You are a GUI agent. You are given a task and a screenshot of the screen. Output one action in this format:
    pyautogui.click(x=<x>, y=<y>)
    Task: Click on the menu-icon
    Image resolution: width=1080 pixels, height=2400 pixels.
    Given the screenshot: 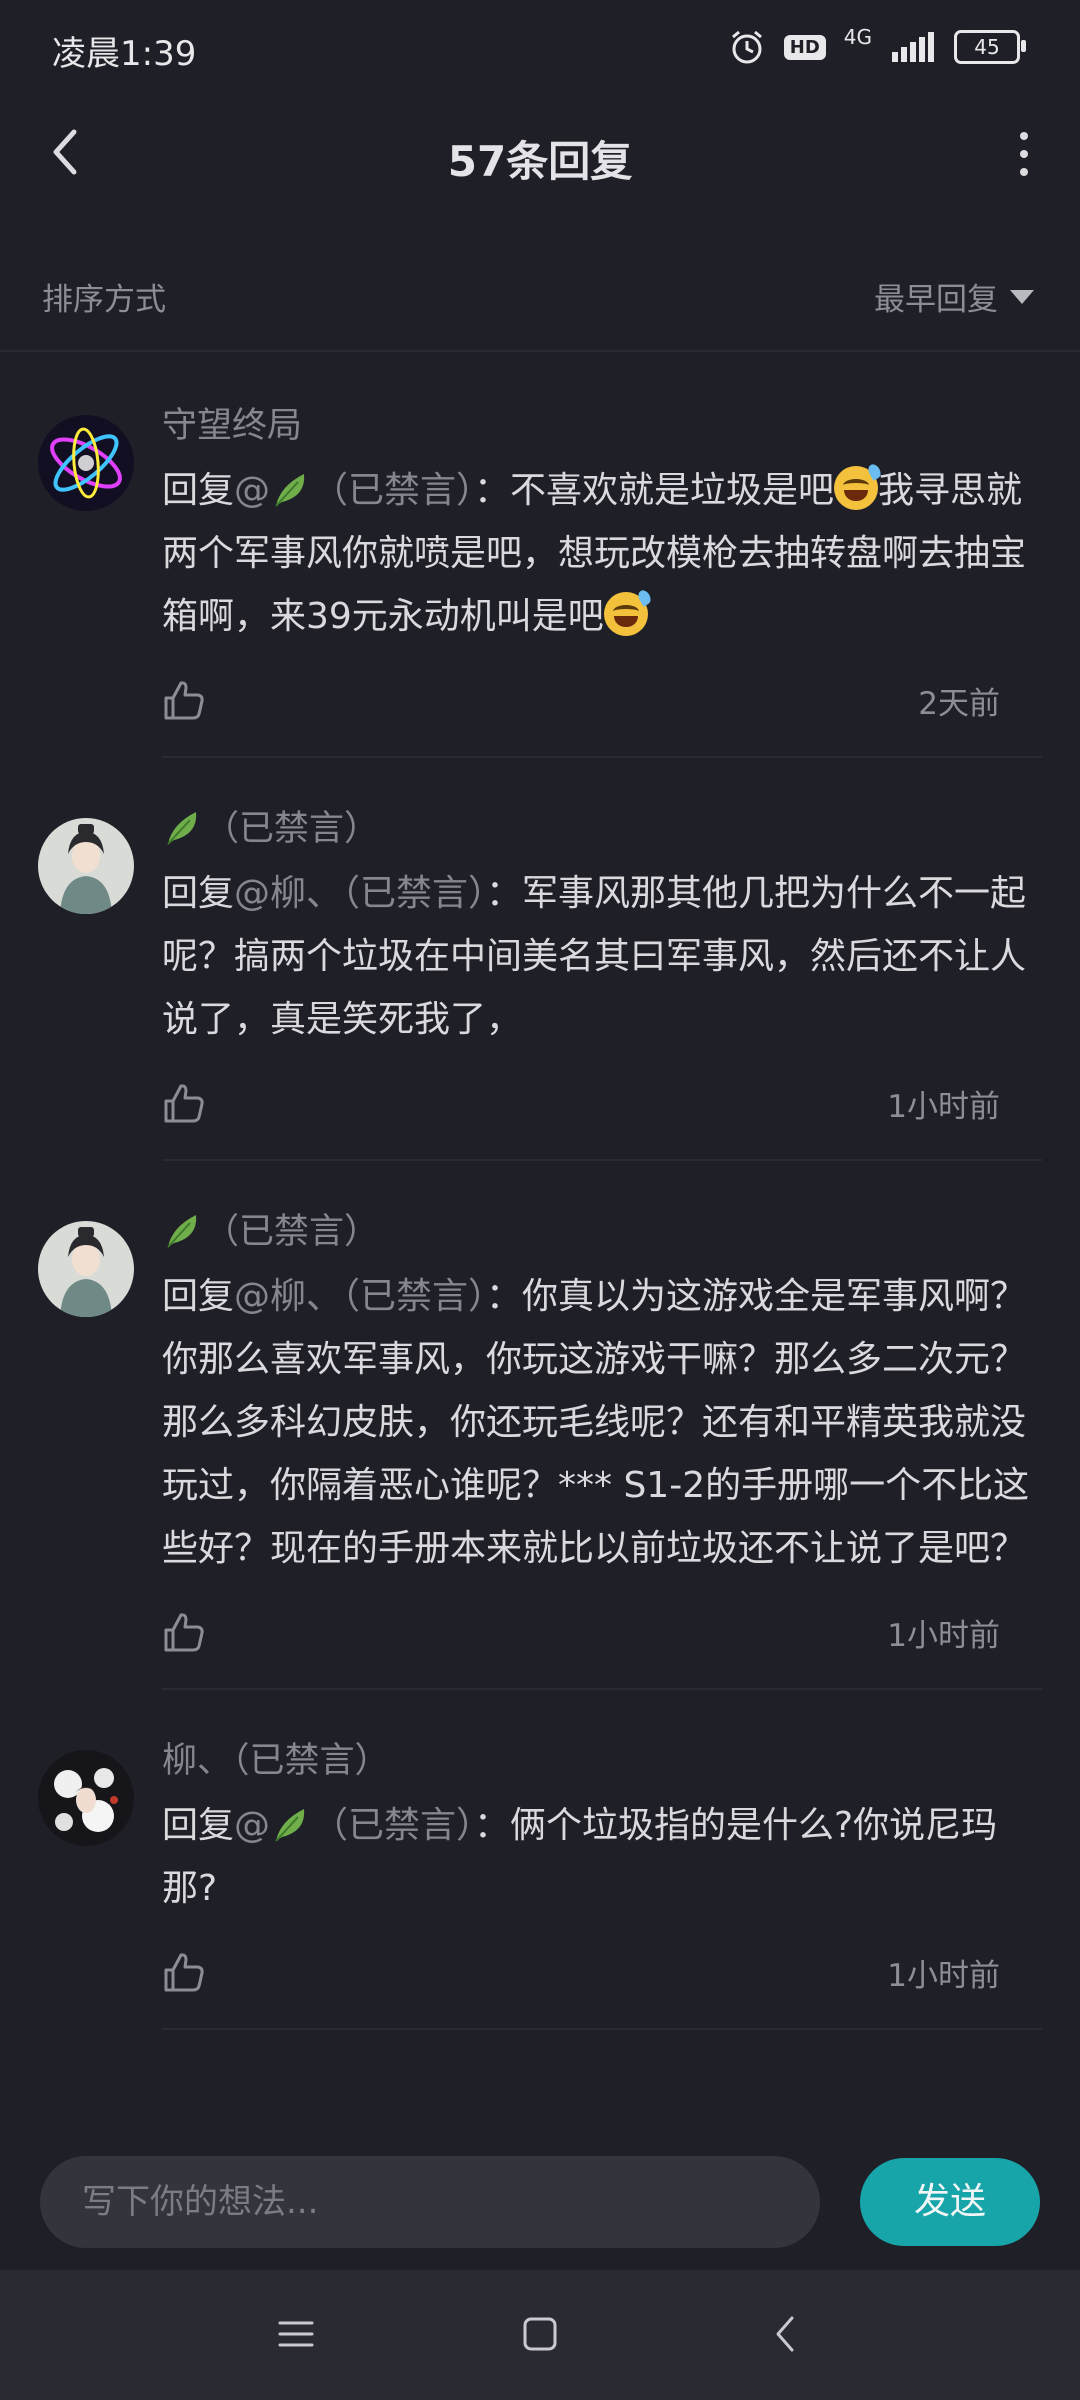 What is the action you would take?
    pyautogui.click(x=296, y=2334)
    